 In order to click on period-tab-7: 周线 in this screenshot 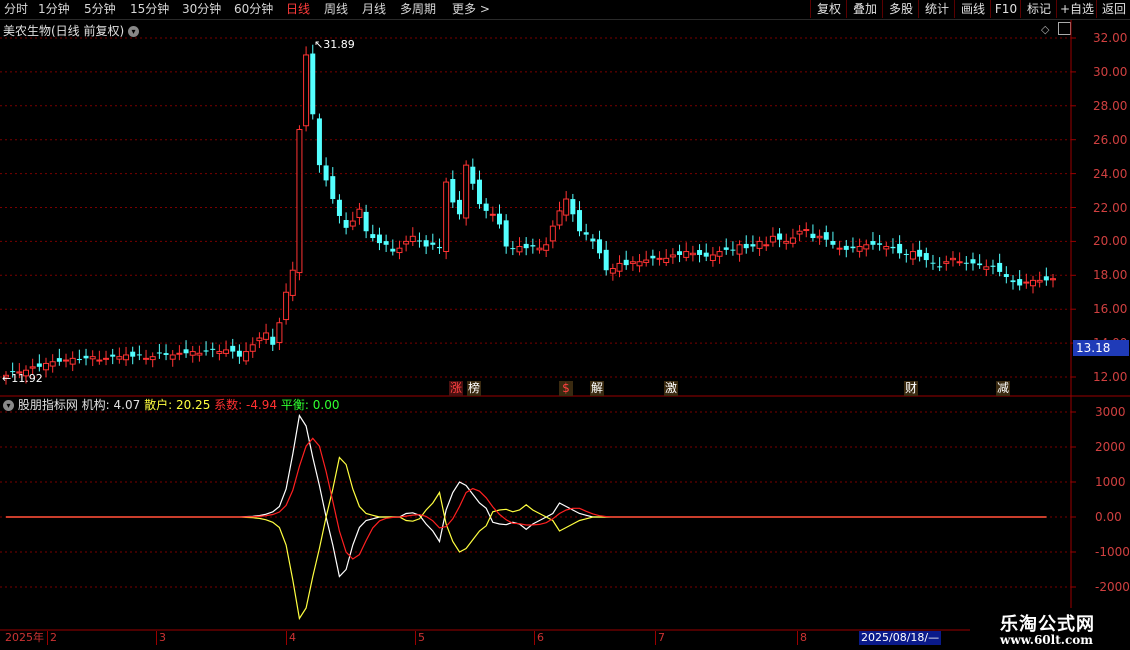, I will do `click(336, 9)`.